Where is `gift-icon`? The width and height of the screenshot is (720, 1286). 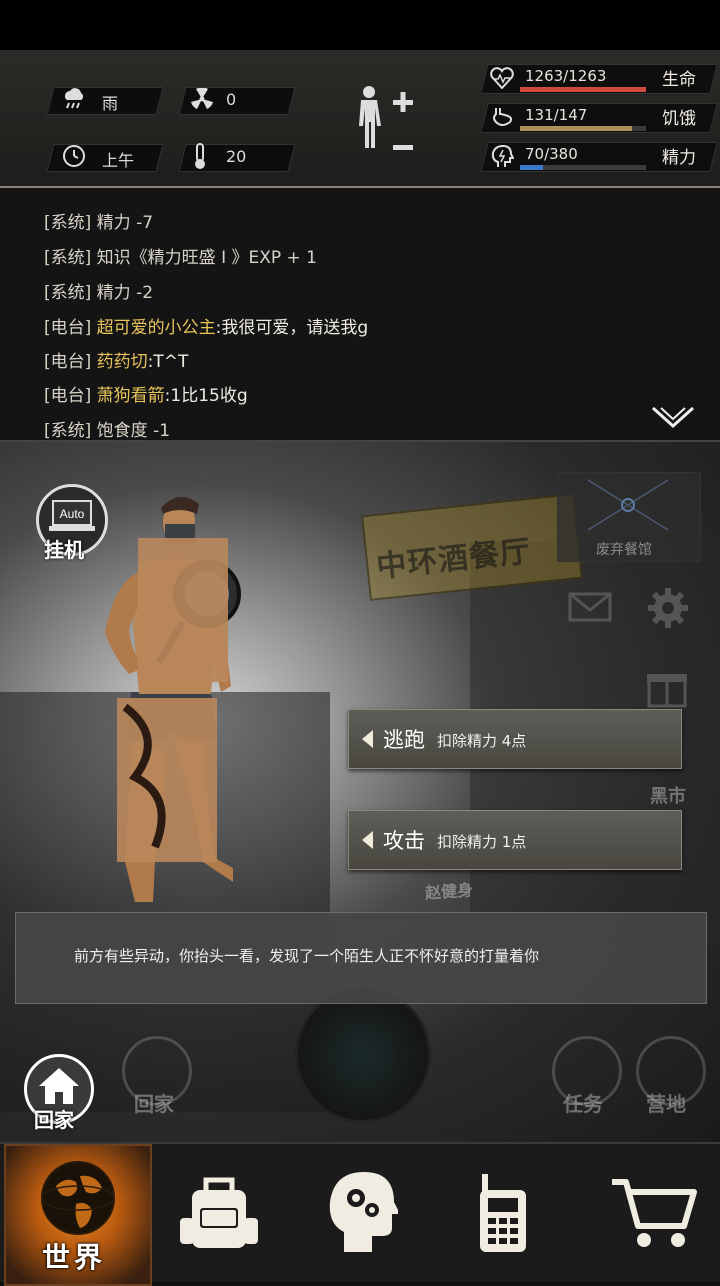
gift-icon is located at coordinates (667, 686).